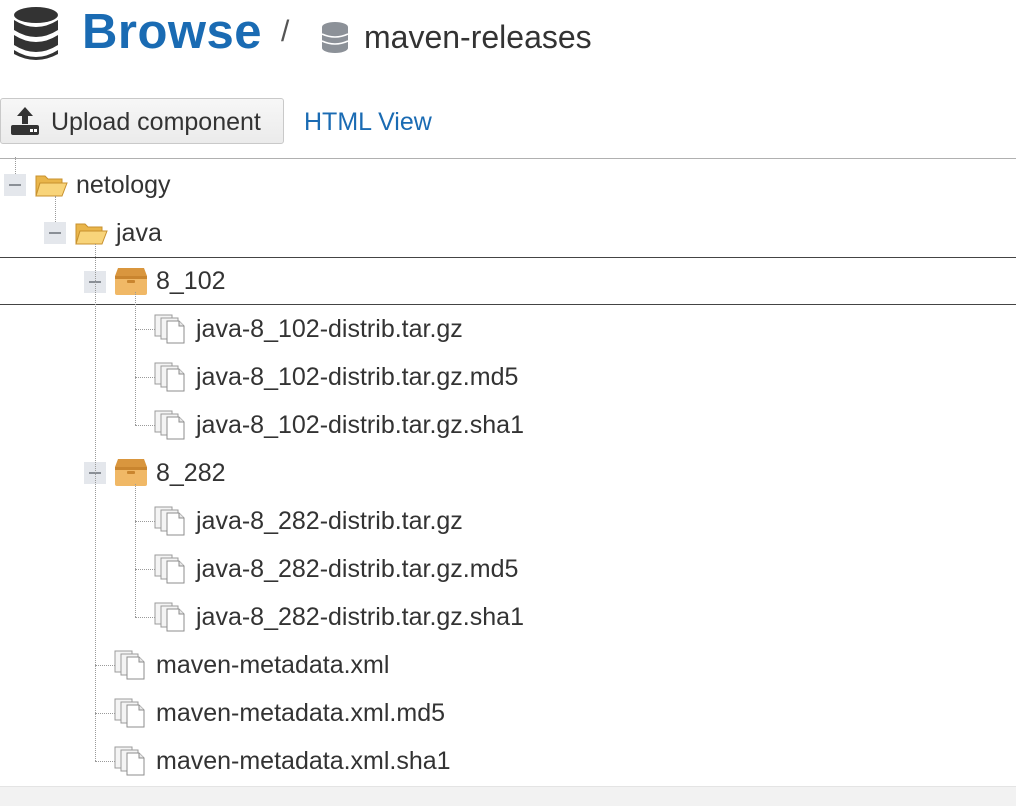 The width and height of the screenshot is (1016, 806). I want to click on upload-component-label: Upload component, so click(156, 122).